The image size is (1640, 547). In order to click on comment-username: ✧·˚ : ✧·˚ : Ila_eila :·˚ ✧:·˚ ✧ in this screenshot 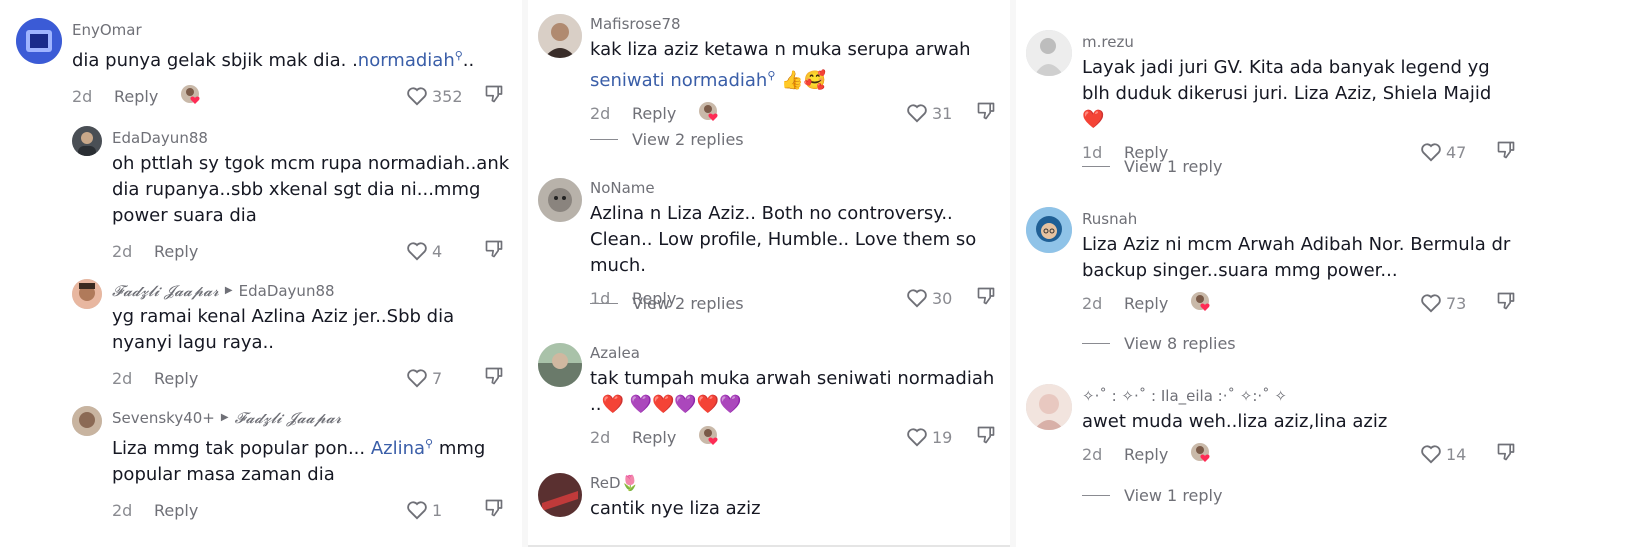, I will do `click(1361, 396)`.